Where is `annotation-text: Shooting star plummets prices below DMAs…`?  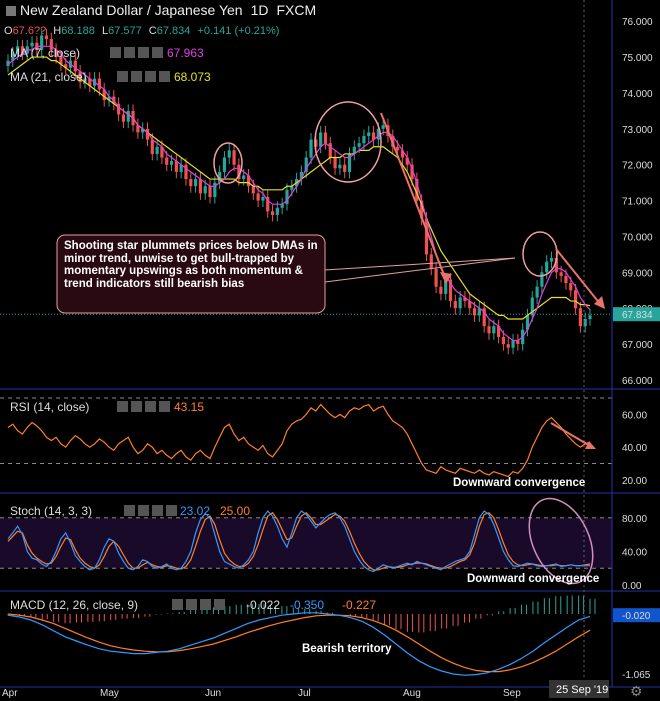
annotation-text: Shooting star plummets prices below DMAs… is located at coordinates (191, 265).